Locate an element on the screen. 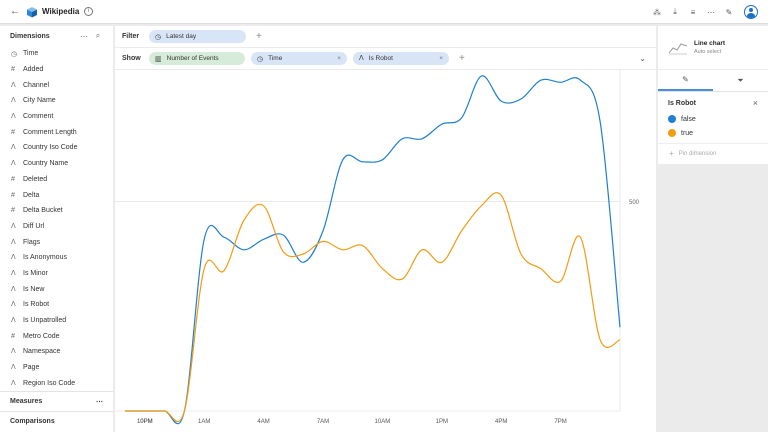 The height and width of the screenshot is (432, 768). line-chart-icon is located at coordinates (678, 48).